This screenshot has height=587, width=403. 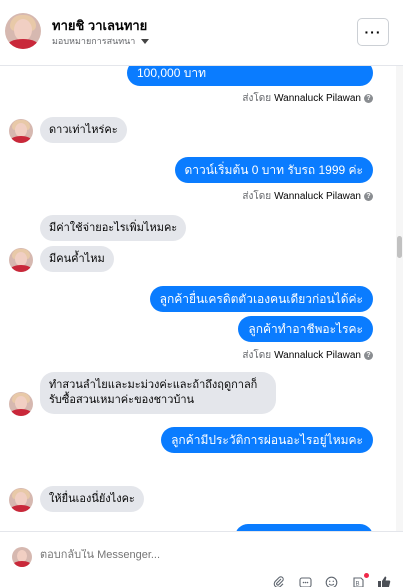 What do you see at coordinates (304, 527) in the screenshot?
I see `outgoing-message-partial` at bounding box center [304, 527].